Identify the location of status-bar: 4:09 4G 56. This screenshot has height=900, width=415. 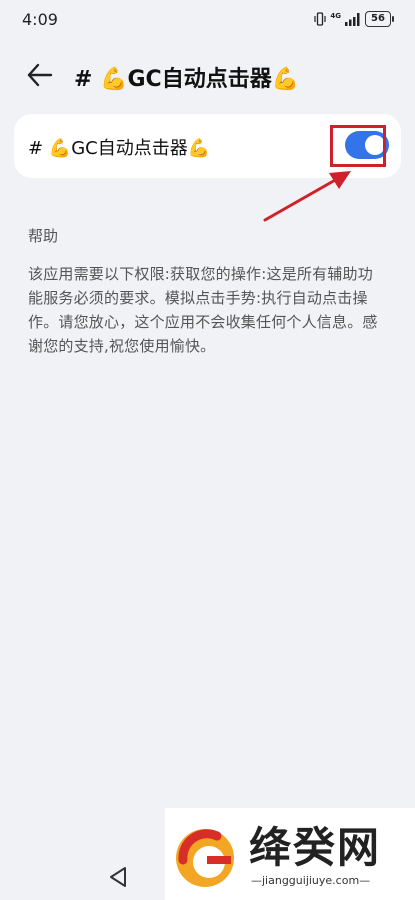
(207, 20).